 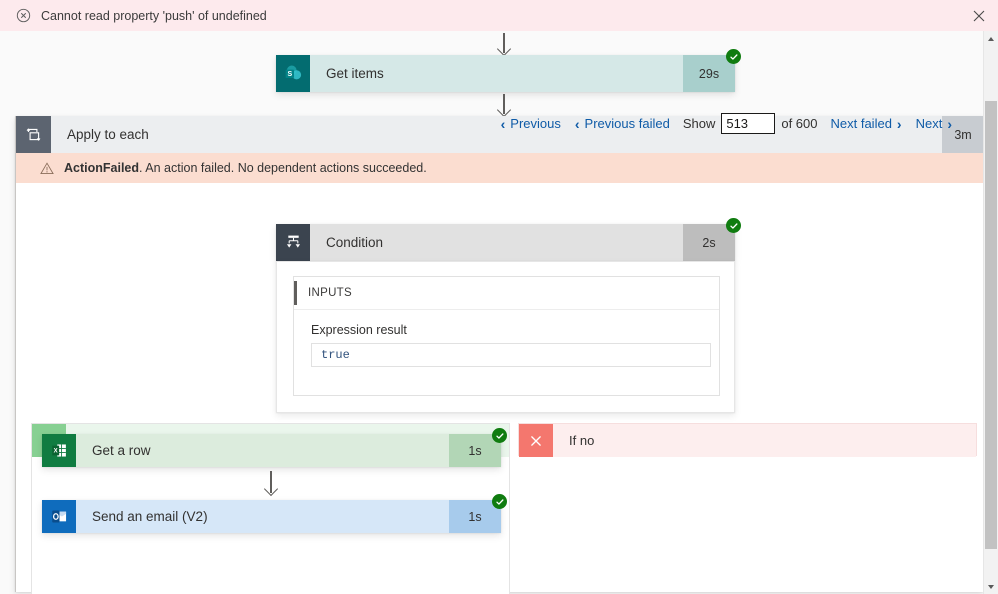 What do you see at coordinates (33, 134) in the screenshot?
I see `loop-icon` at bounding box center [33, 134].